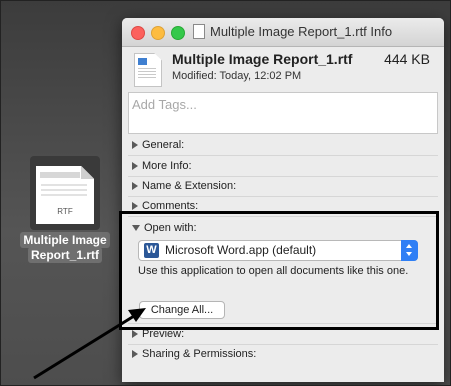  I want to click on section-name-extension-label: Name & Extension:, so click(189, 186).